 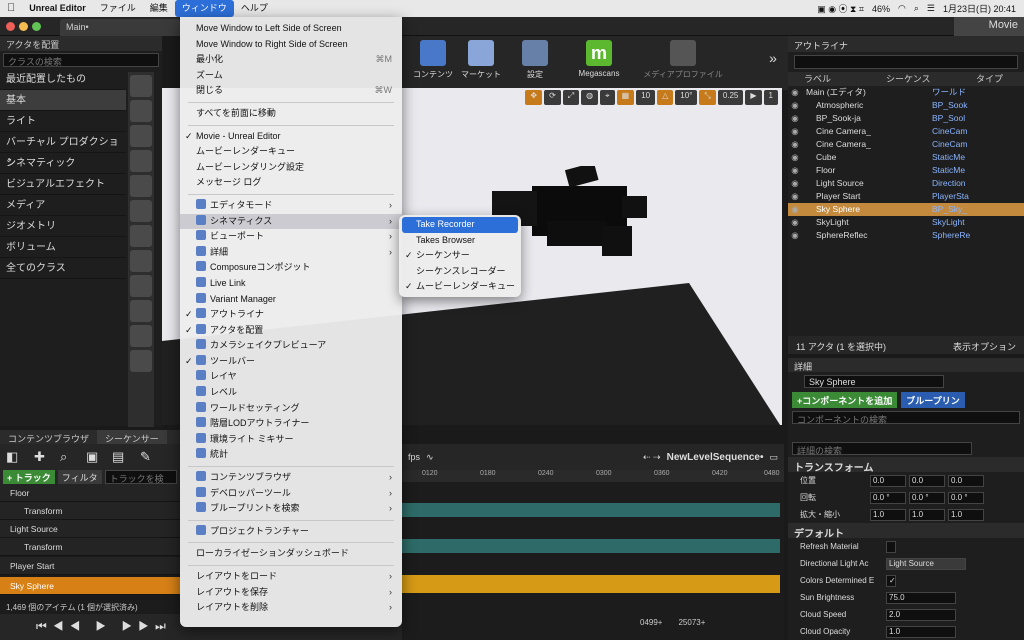 What do you see at coordinates (430, 457) in the screenshot?
I see `curve-editor-icon: ∿` at bounding box center [430, 457].